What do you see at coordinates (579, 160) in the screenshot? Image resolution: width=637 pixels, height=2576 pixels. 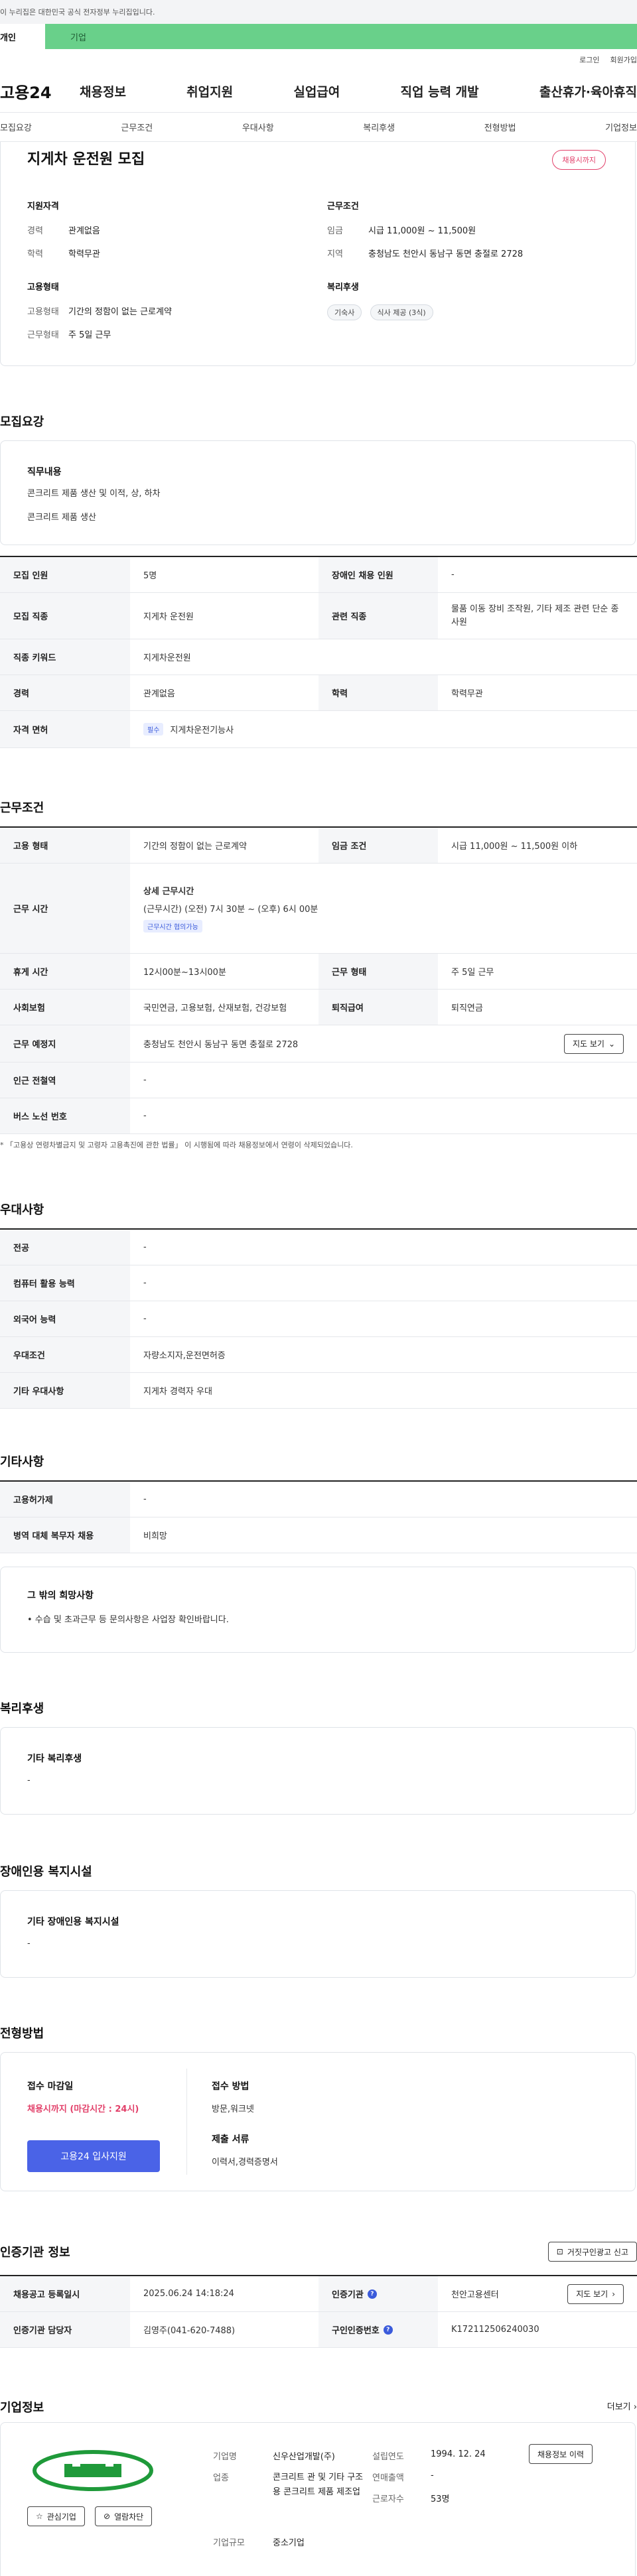 I see `status-badge: 채용시까지` at bounding box center [579, 160].